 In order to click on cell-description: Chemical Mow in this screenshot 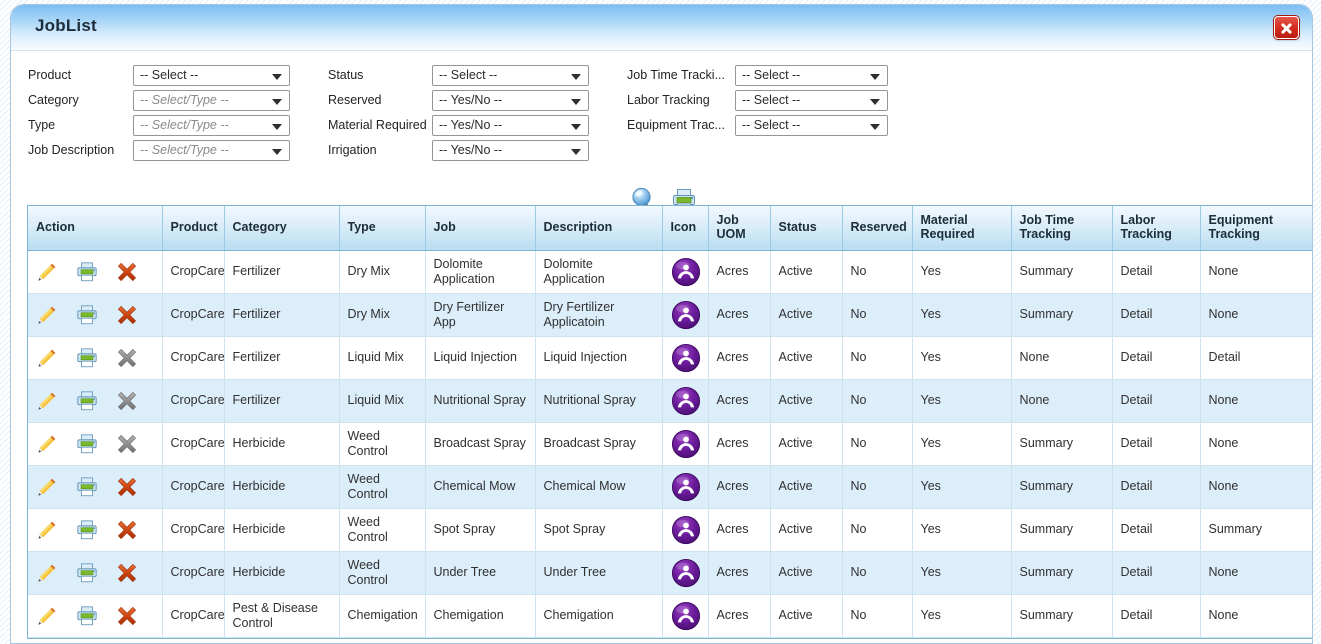, I will do `click(599, 487)`.